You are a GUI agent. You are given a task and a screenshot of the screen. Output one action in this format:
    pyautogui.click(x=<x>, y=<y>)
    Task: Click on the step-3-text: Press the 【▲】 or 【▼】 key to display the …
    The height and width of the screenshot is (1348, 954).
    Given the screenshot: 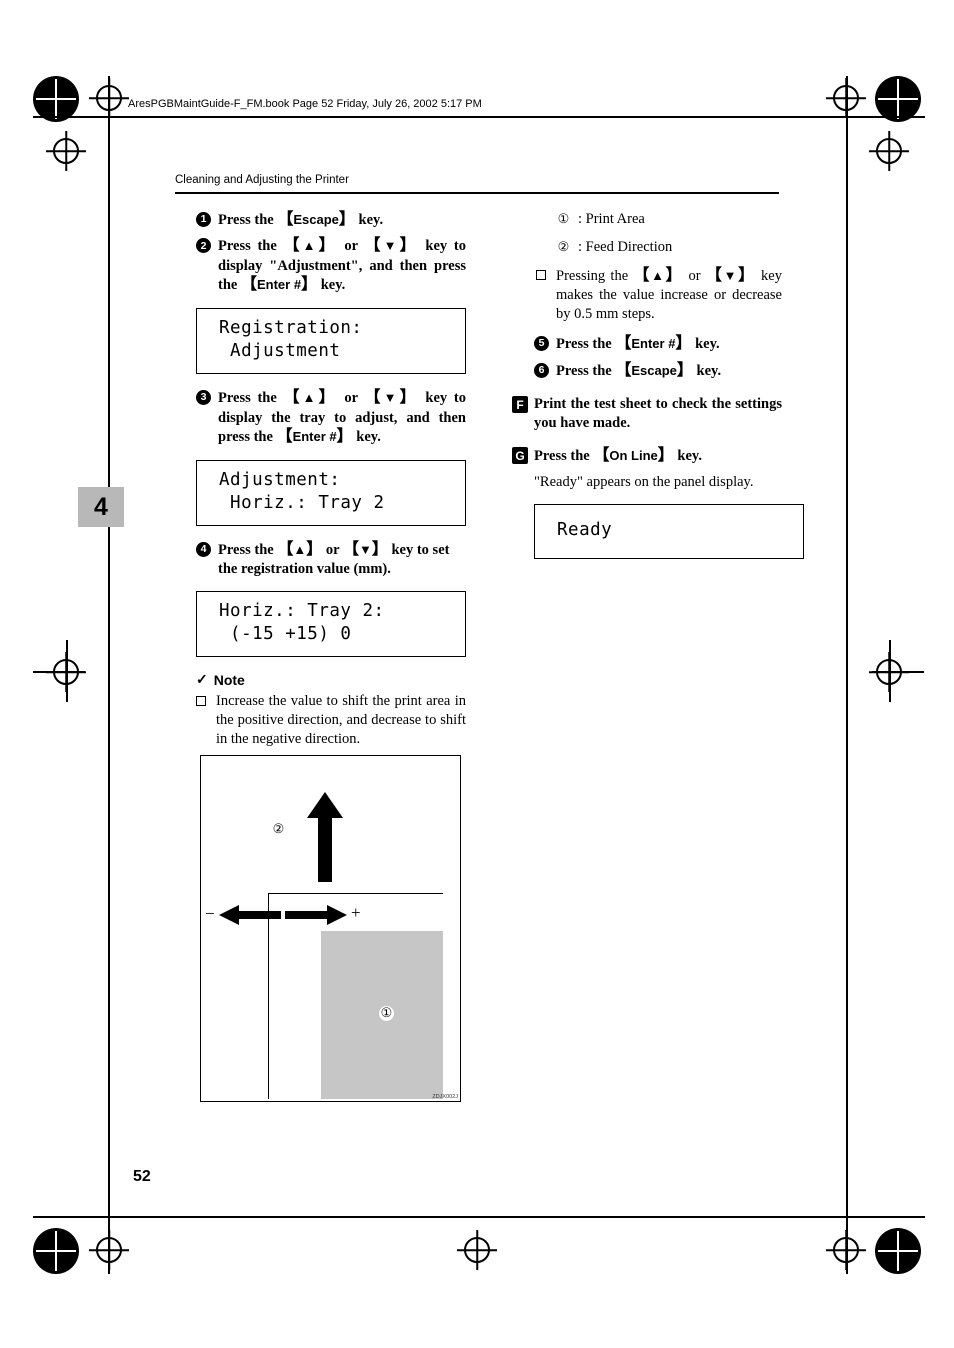 What is the action you would take?
    pyautogui.click(x=342, y=417)
    